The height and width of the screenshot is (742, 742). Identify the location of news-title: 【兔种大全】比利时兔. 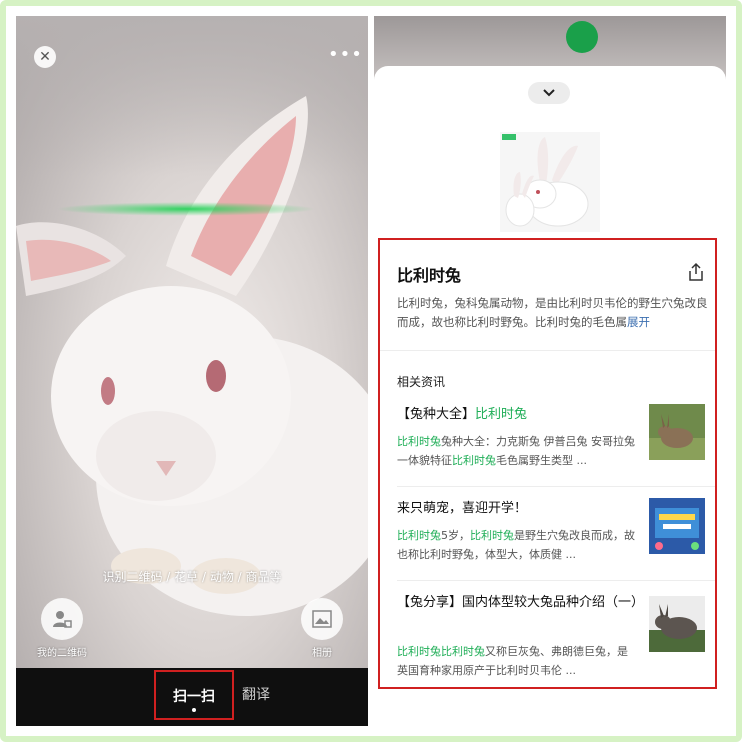
(519, 414).